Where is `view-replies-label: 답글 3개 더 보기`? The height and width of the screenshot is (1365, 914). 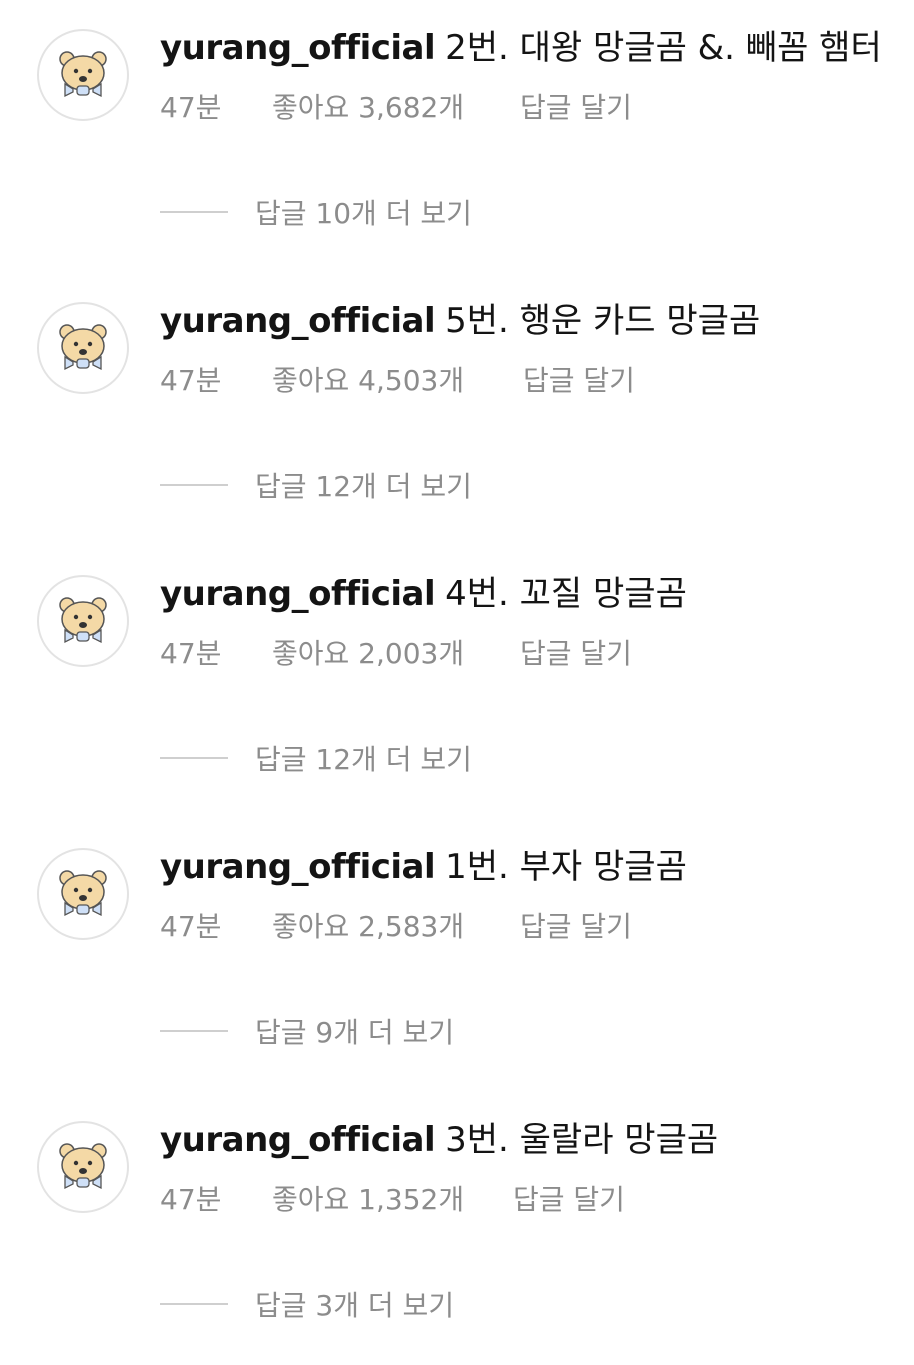 view-replies-label: 답글 3개 더 보기 is located at coordinates (355, 1305).